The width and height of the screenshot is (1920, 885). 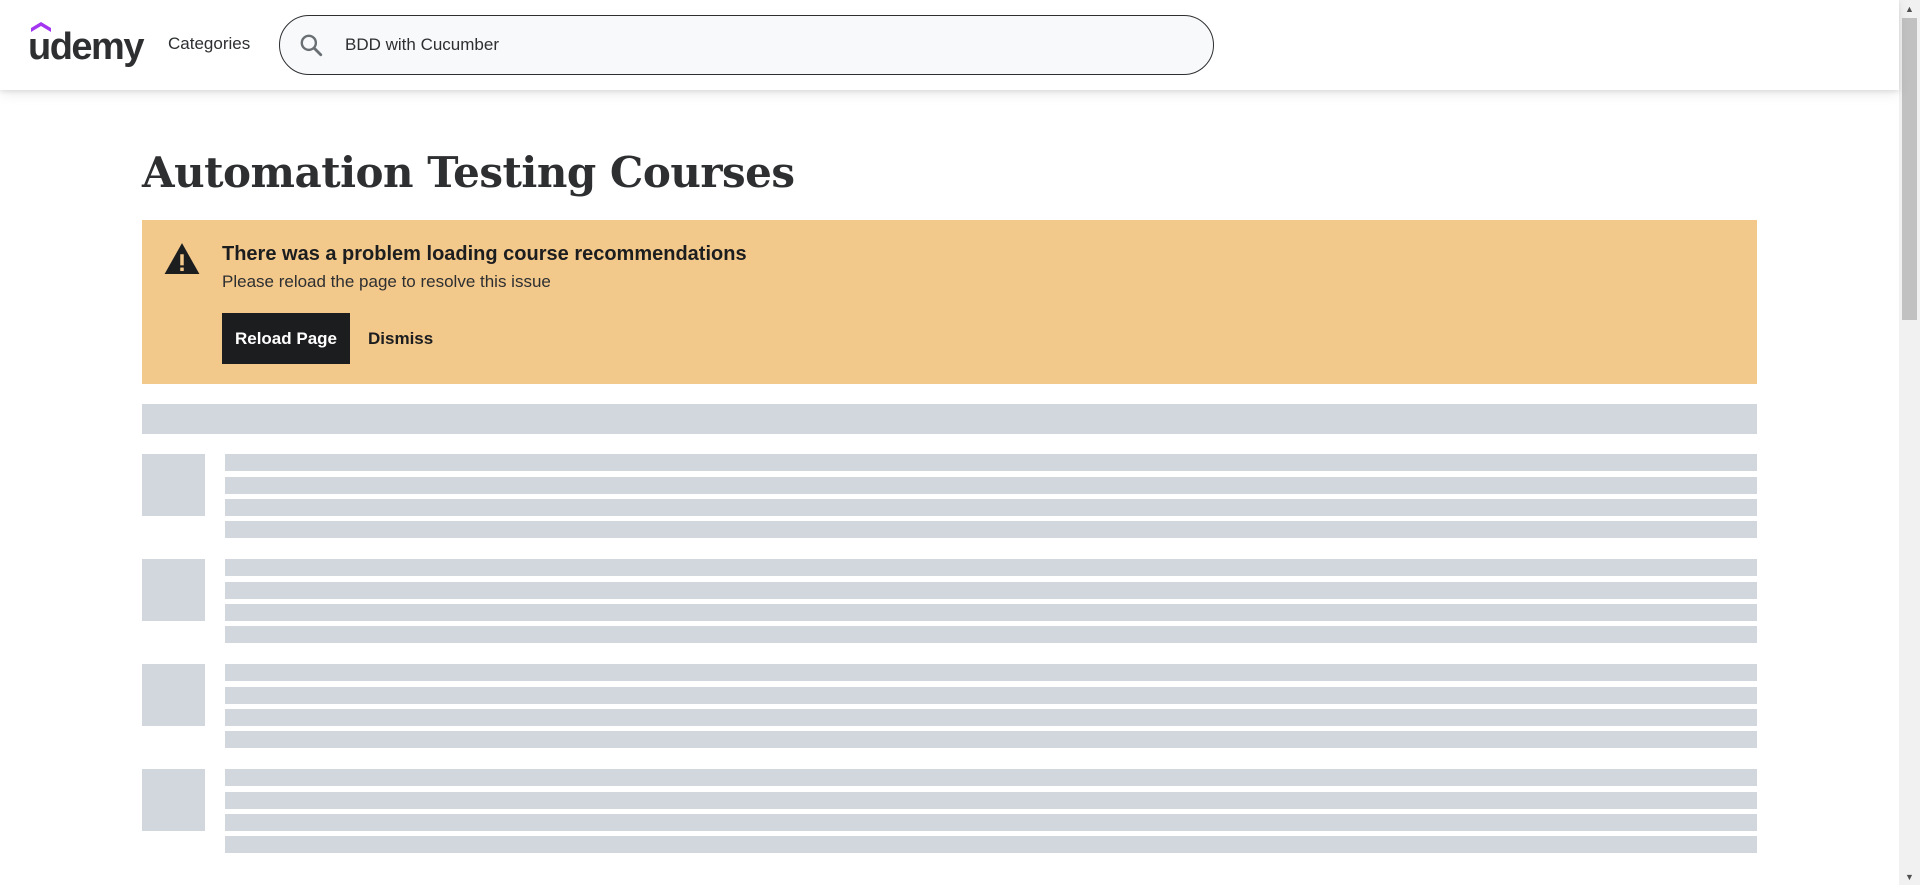 I want to click on search-icon, so click(x=311, y=45).